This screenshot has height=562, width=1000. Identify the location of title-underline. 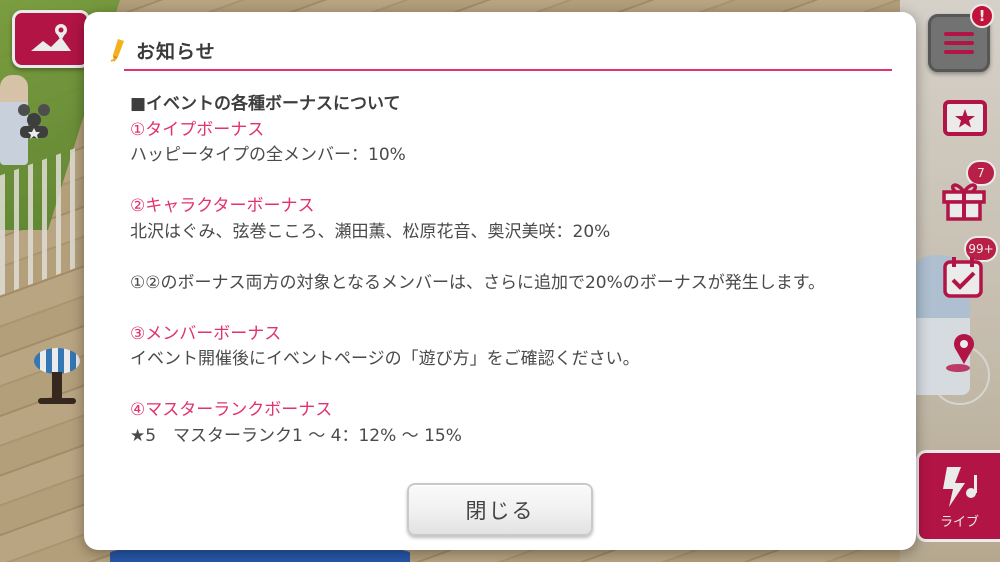
(508, 70).